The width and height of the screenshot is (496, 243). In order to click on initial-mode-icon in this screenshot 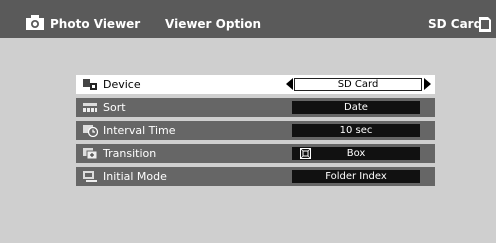, I will do `click(90, 176)`.